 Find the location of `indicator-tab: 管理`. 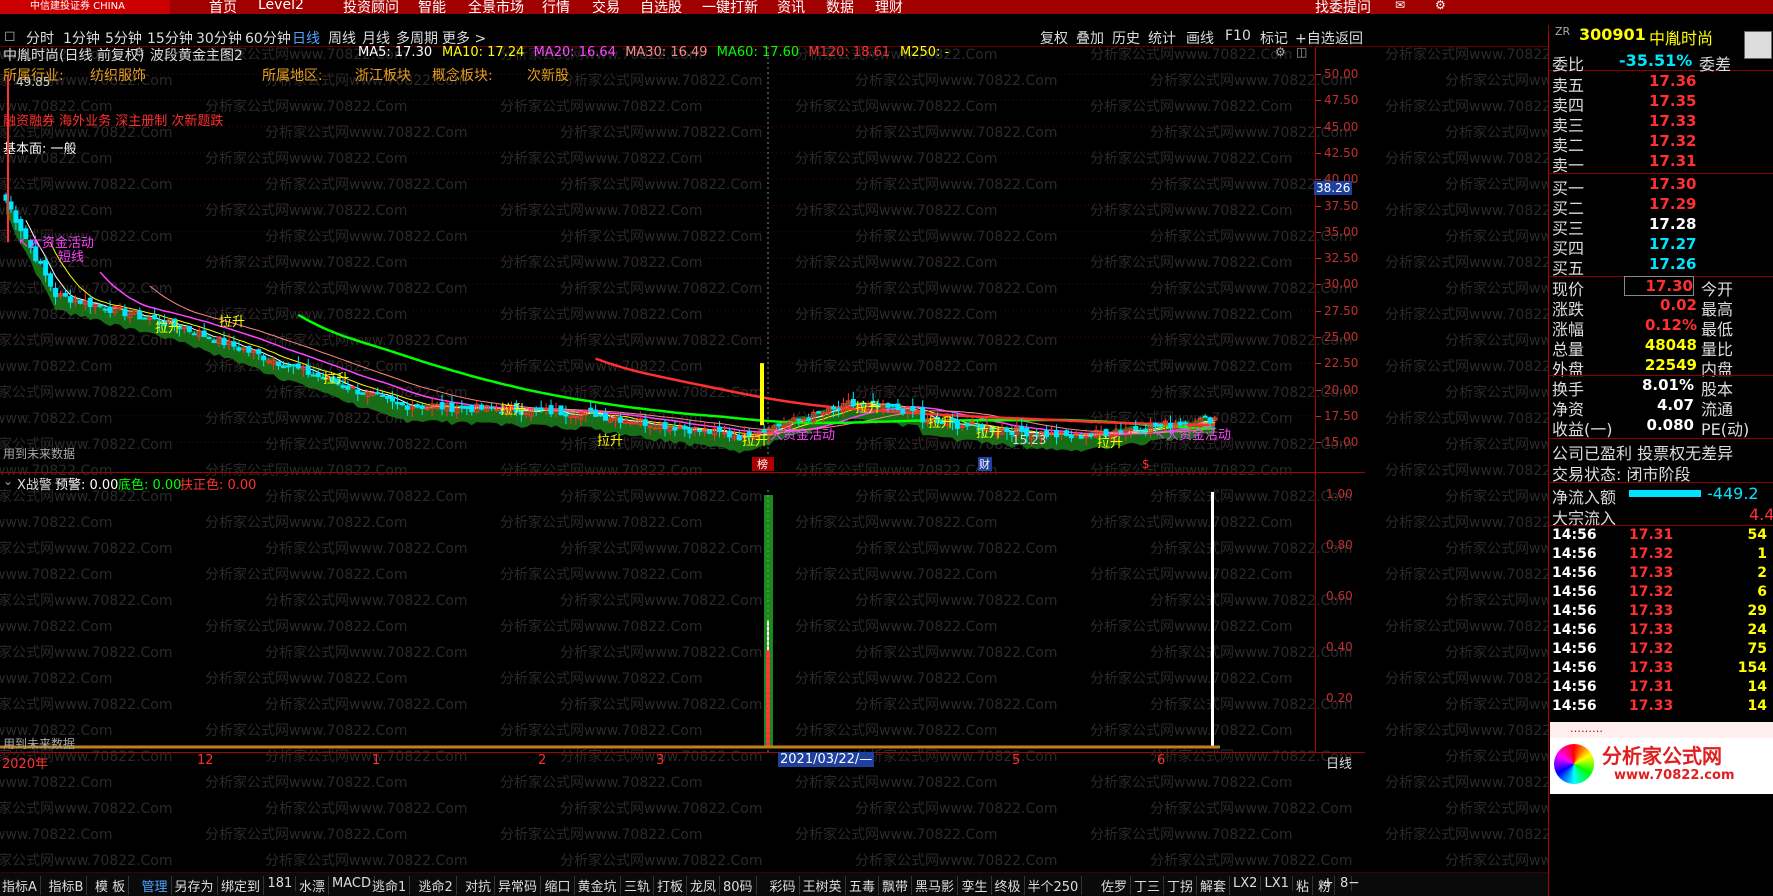

indicator-tab: 管理 is located at coordinates (157, 885).